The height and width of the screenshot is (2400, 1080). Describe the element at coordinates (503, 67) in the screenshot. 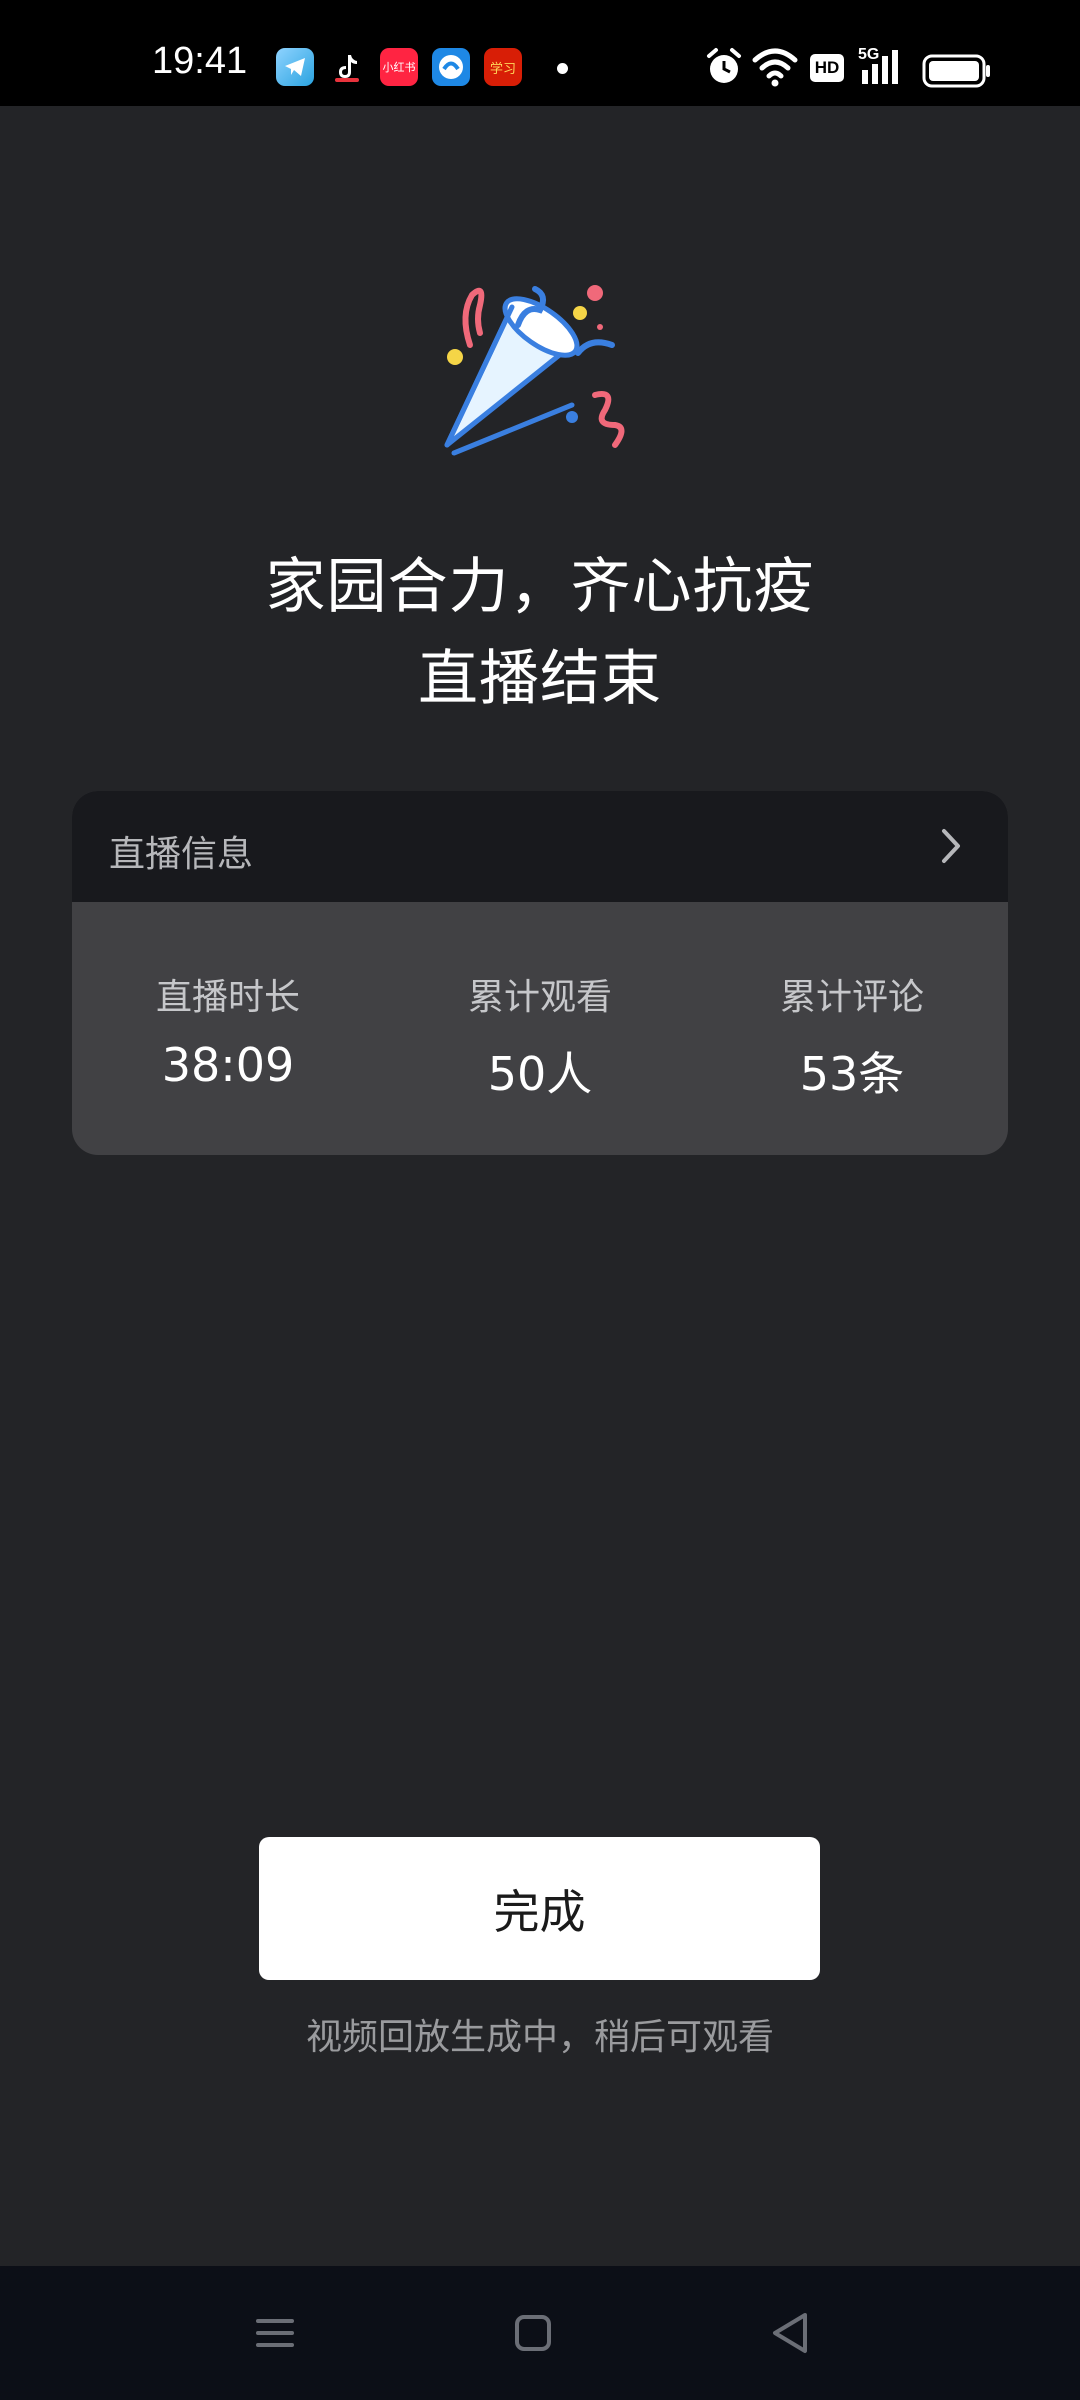

I see `xuexi-icon: 学习` at that location.